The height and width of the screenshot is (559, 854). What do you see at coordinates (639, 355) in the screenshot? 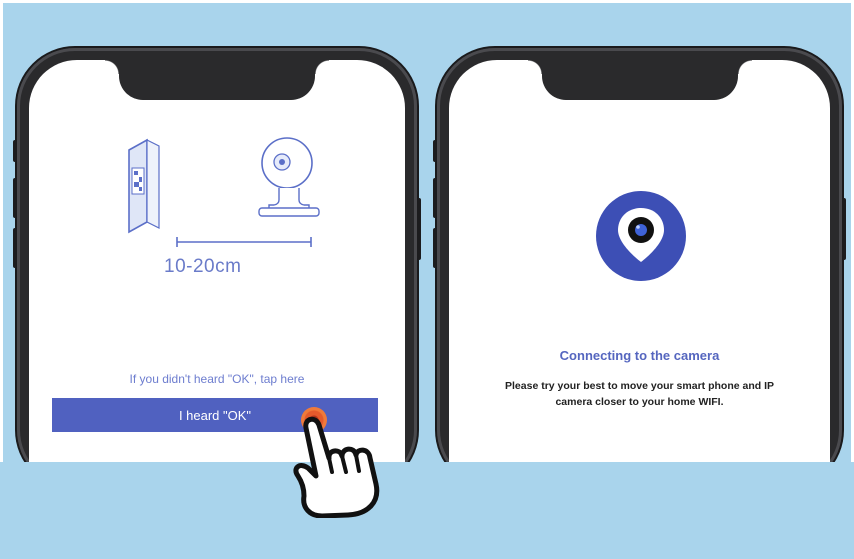
I see `connecting-title: Connecting to the camera` at bounding box center [639, 355].